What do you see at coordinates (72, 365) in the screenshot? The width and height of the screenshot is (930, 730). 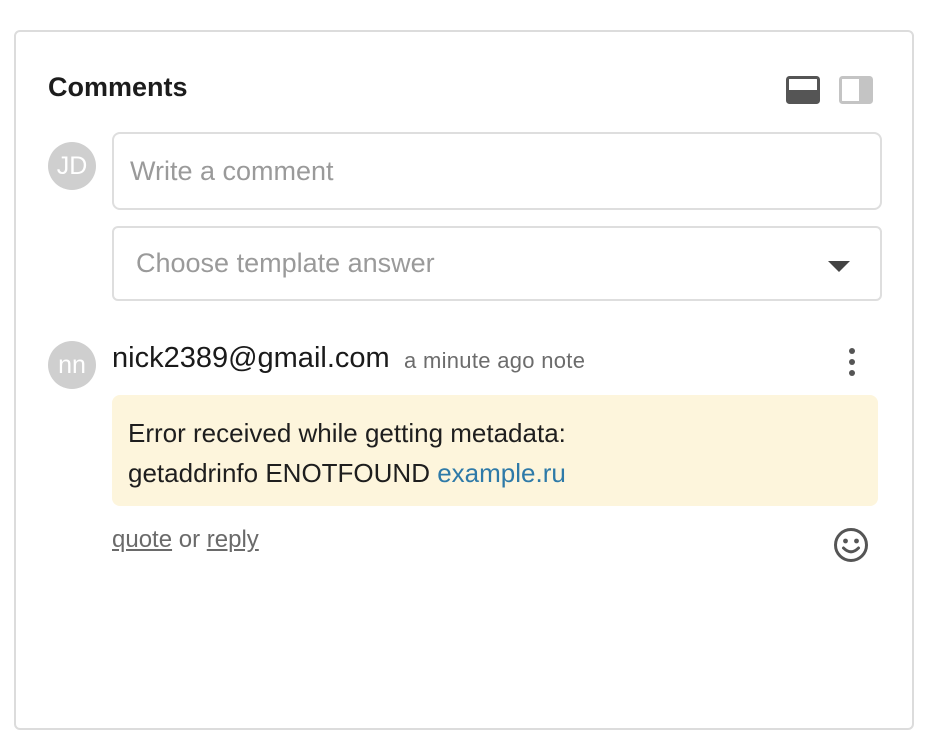 I see `comment-author-avatar: nn` at bounding box center [72, 365].